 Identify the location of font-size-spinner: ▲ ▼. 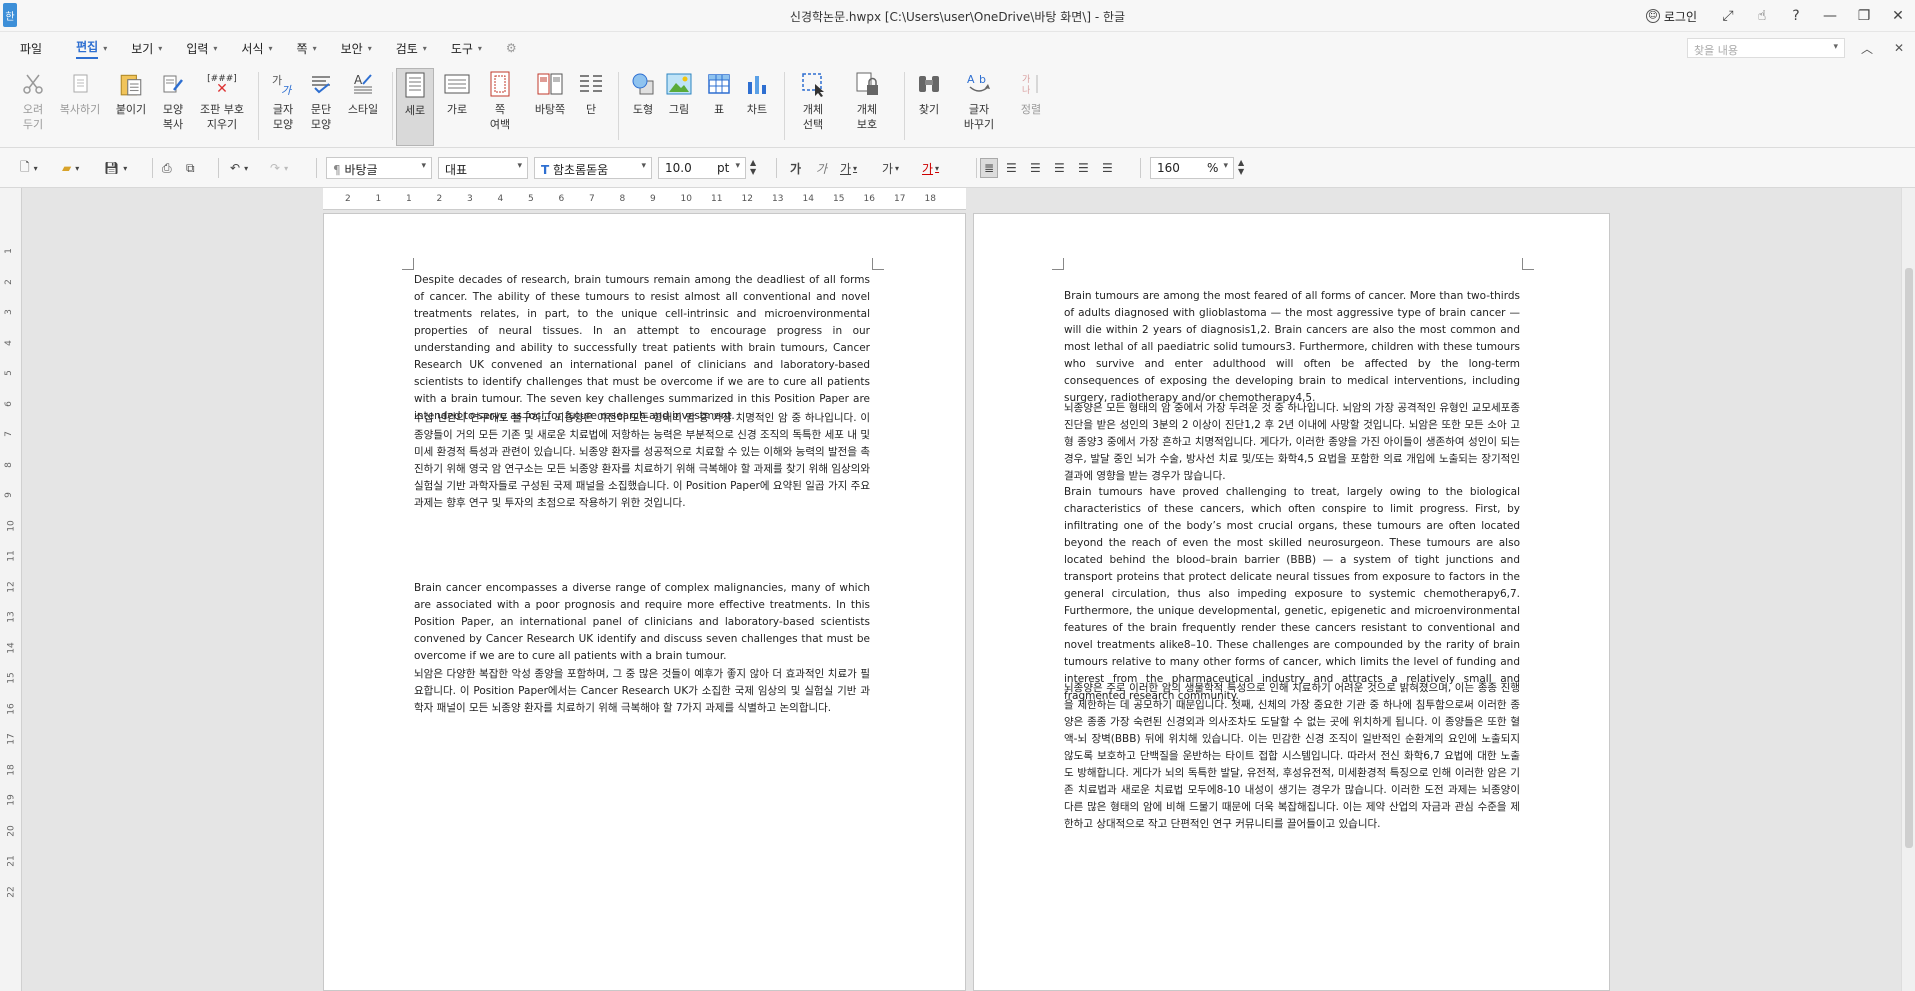
(753, 168).